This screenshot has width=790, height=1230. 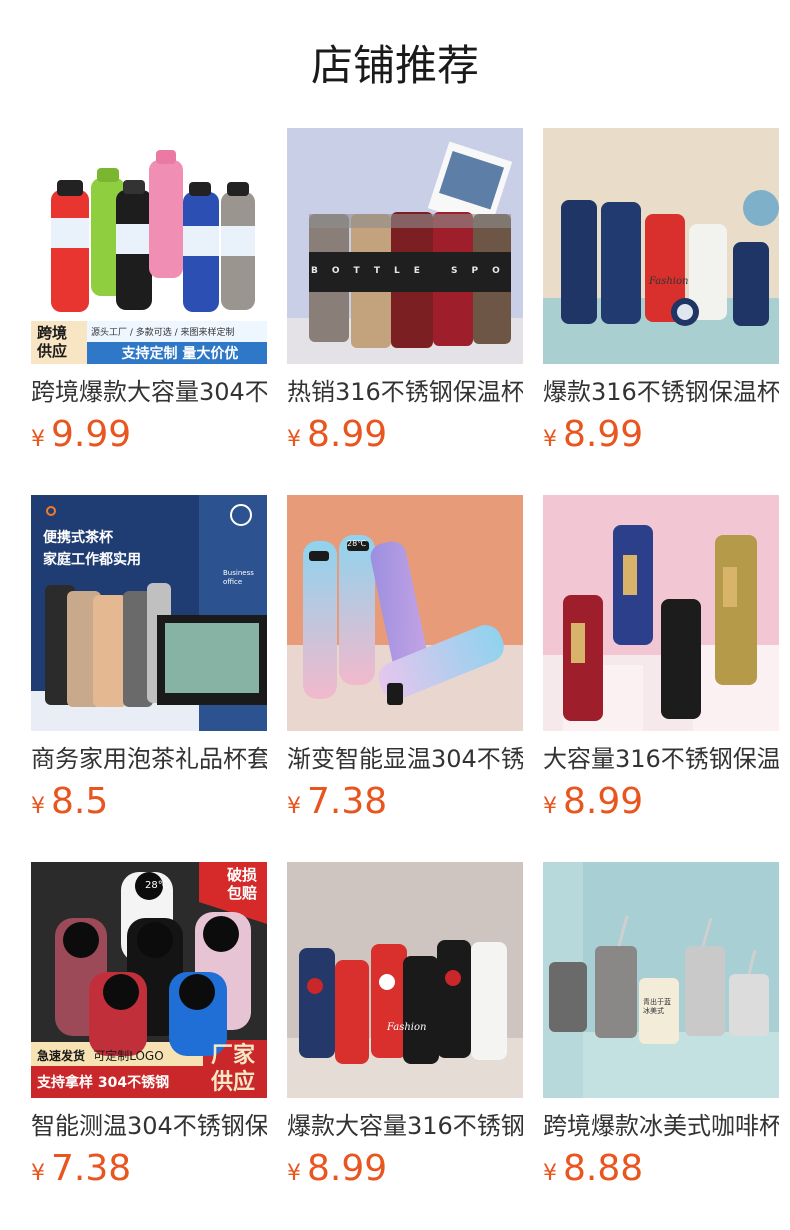 What do you see at coordinates (149, 759) in the screenshot?
I see `product-name: 商务家用泡茶礼品杯套装` at bounding box center [149, 759].